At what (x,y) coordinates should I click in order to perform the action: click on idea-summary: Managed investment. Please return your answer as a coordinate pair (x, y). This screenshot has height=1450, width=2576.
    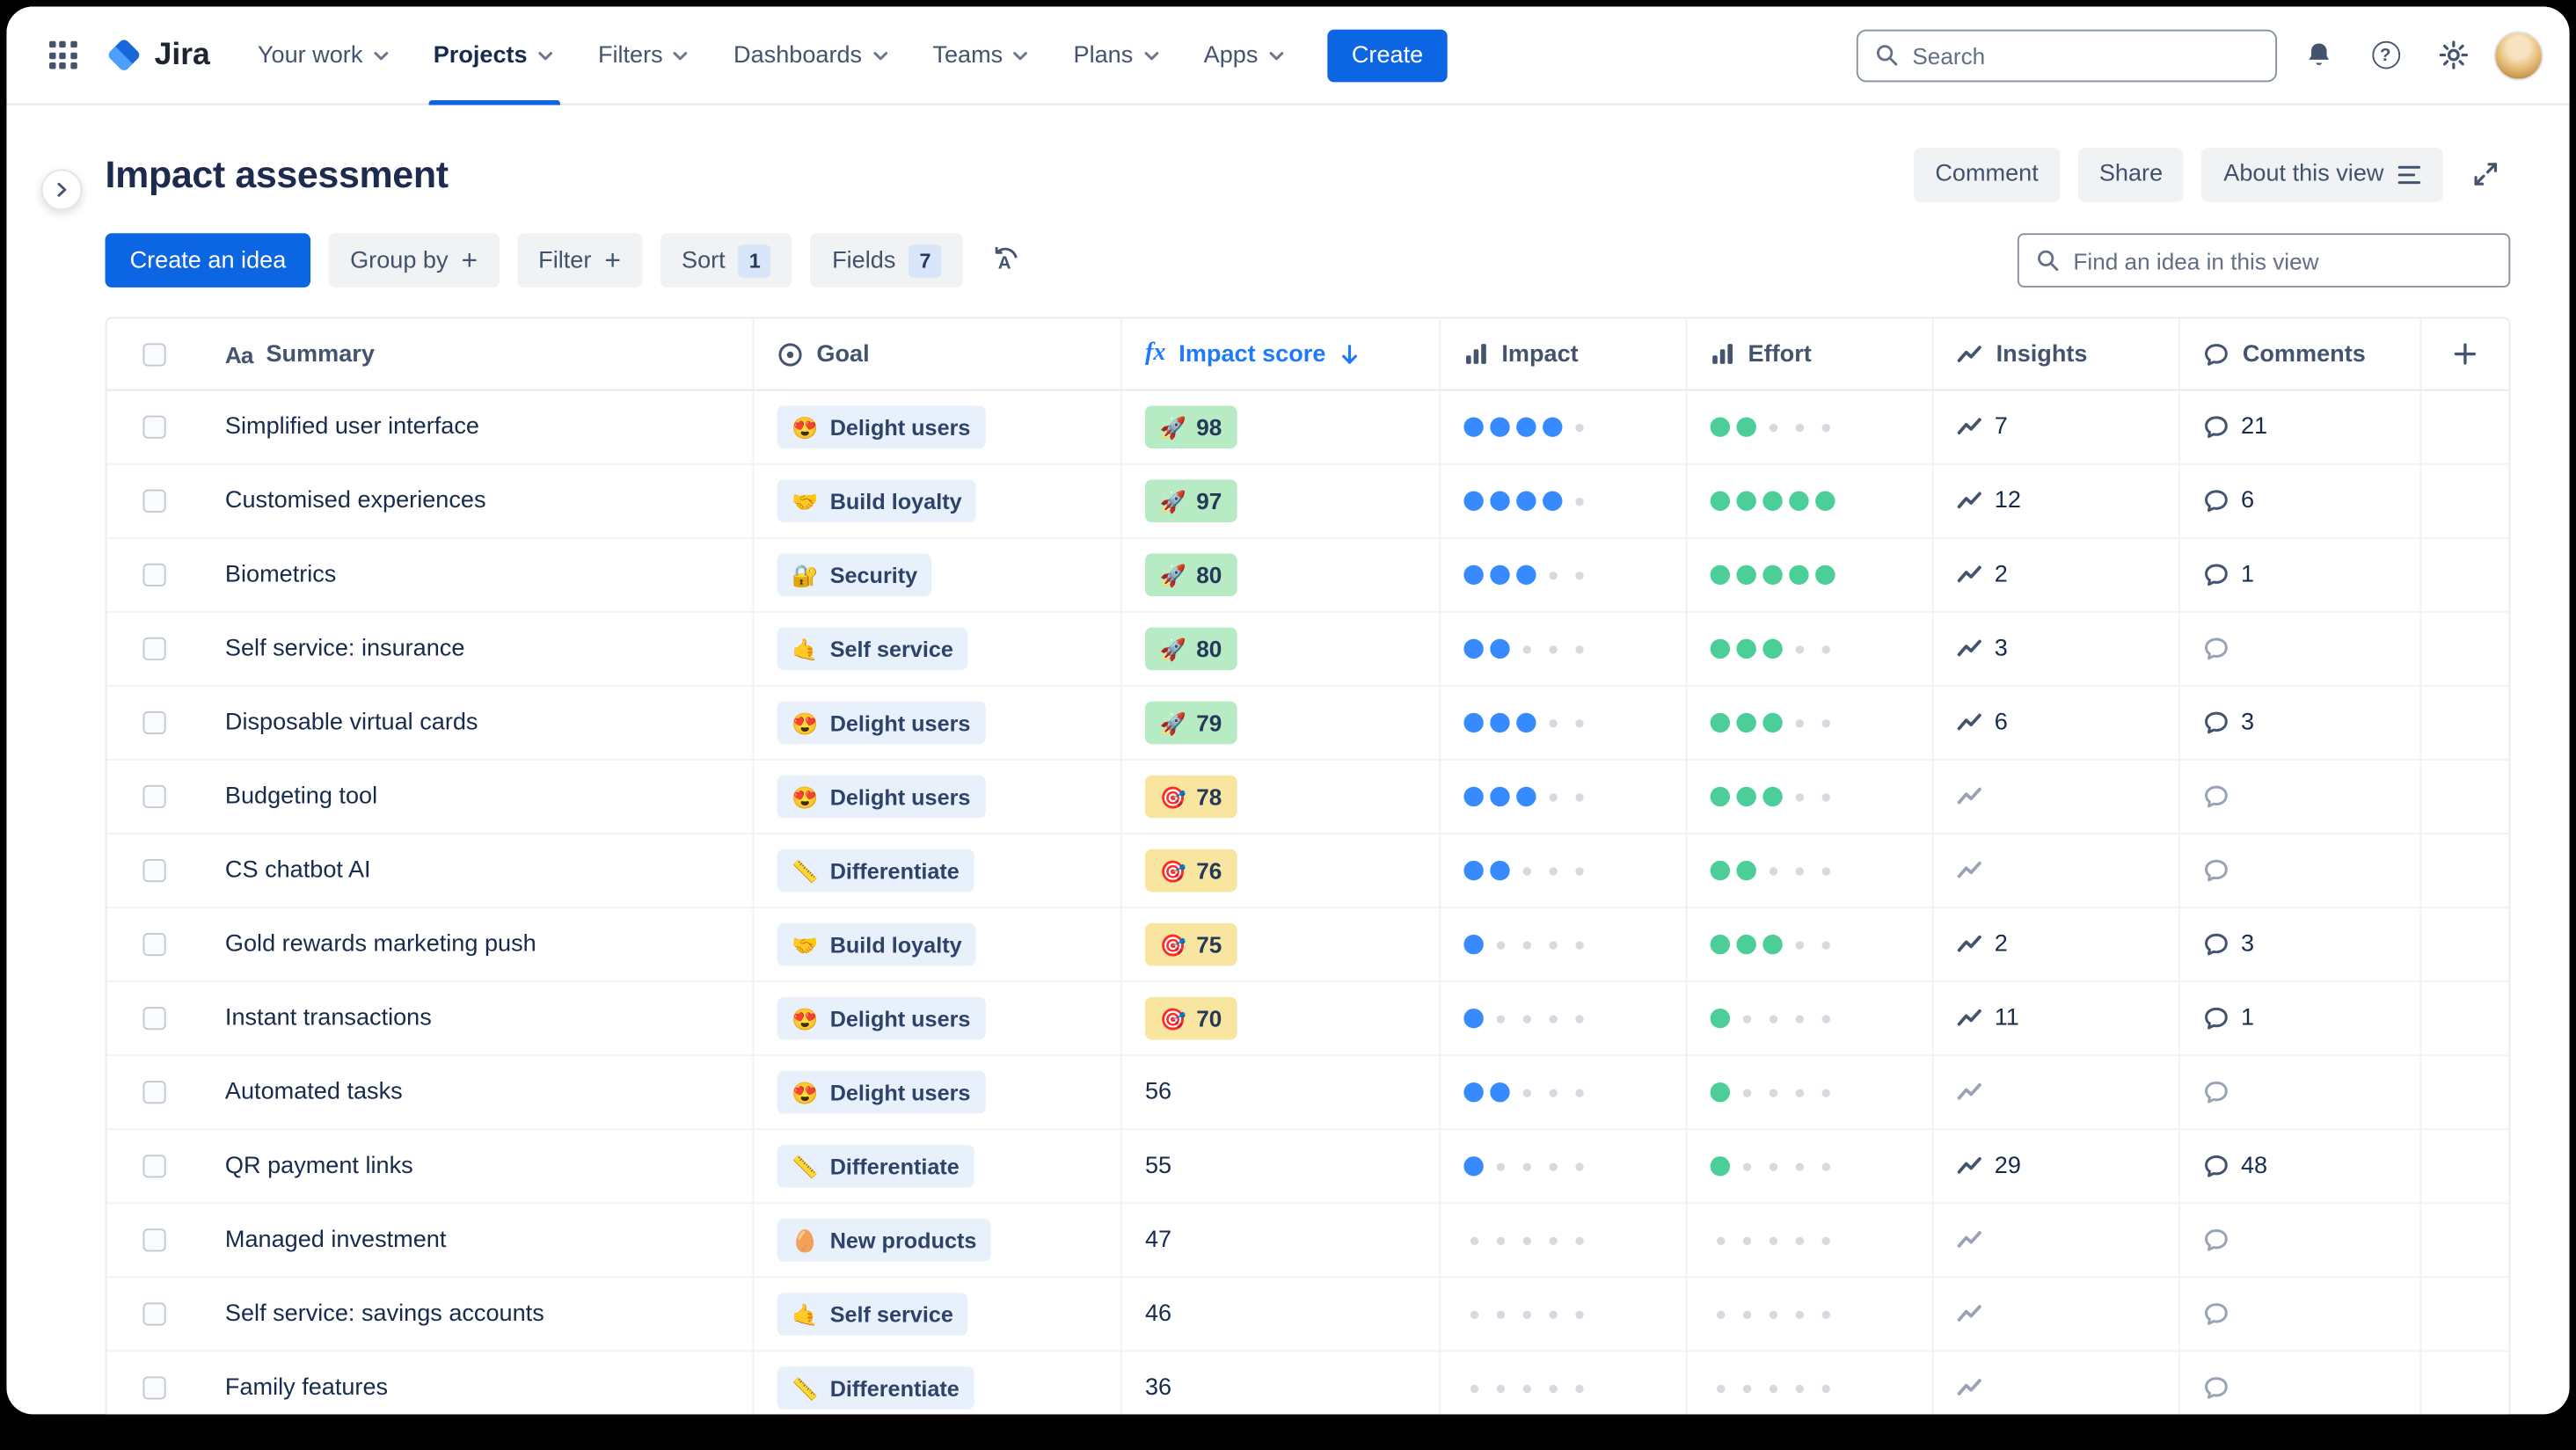
    Looking at the image, I should click on (335, 1240).